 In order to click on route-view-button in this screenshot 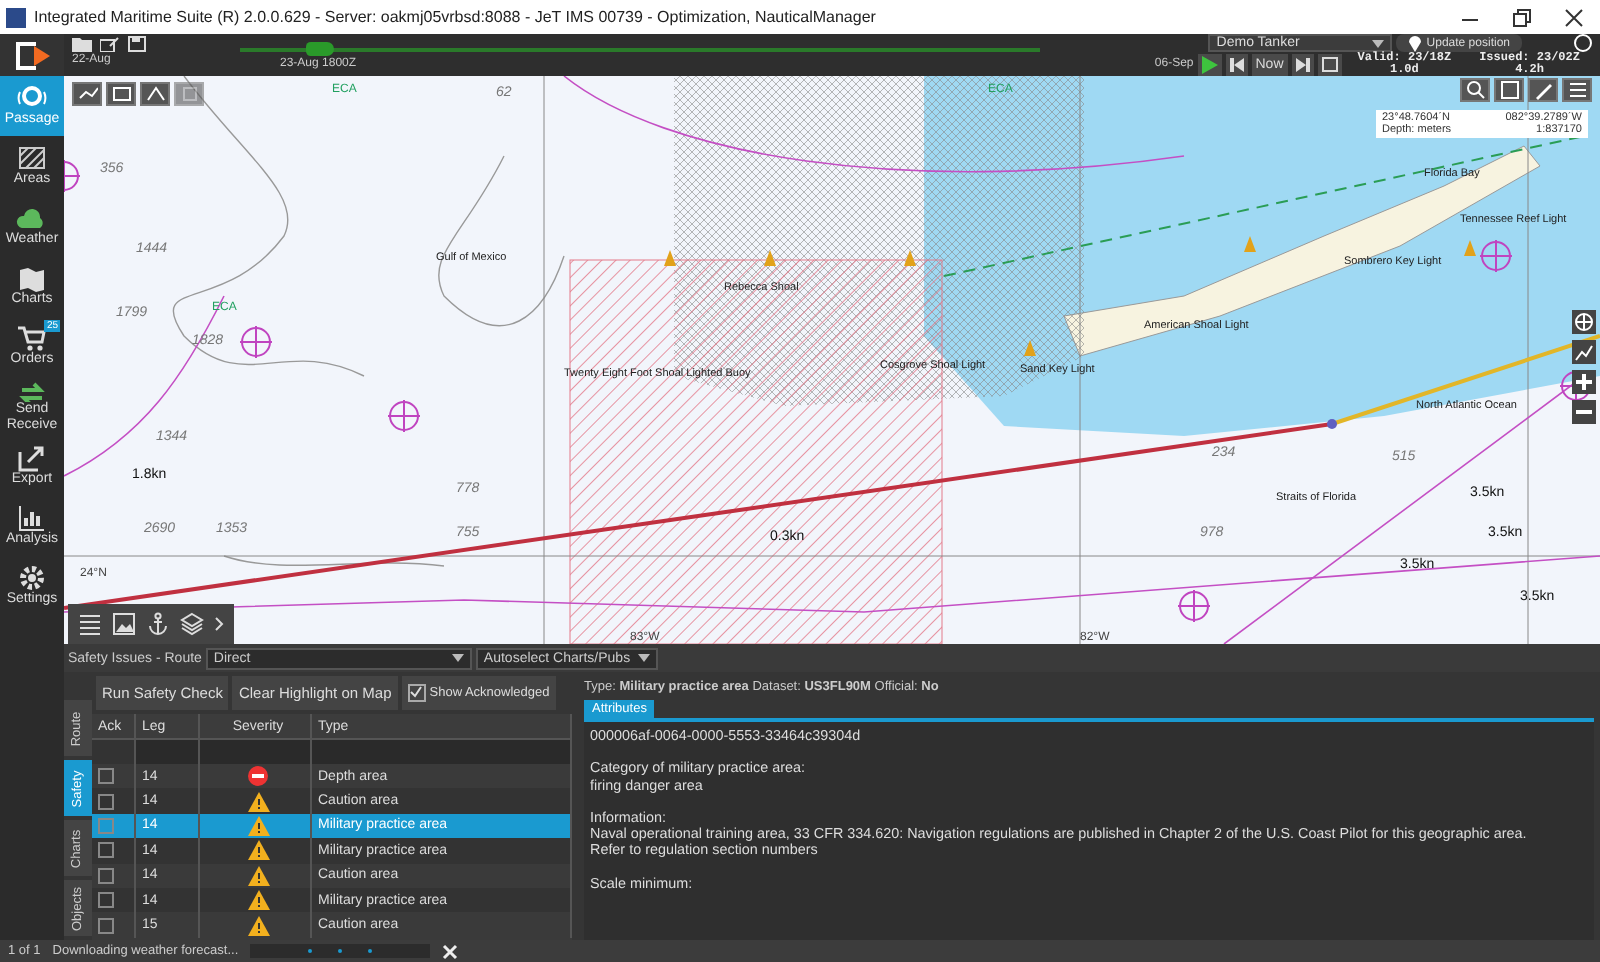, I will do `click(1584, 352)`.